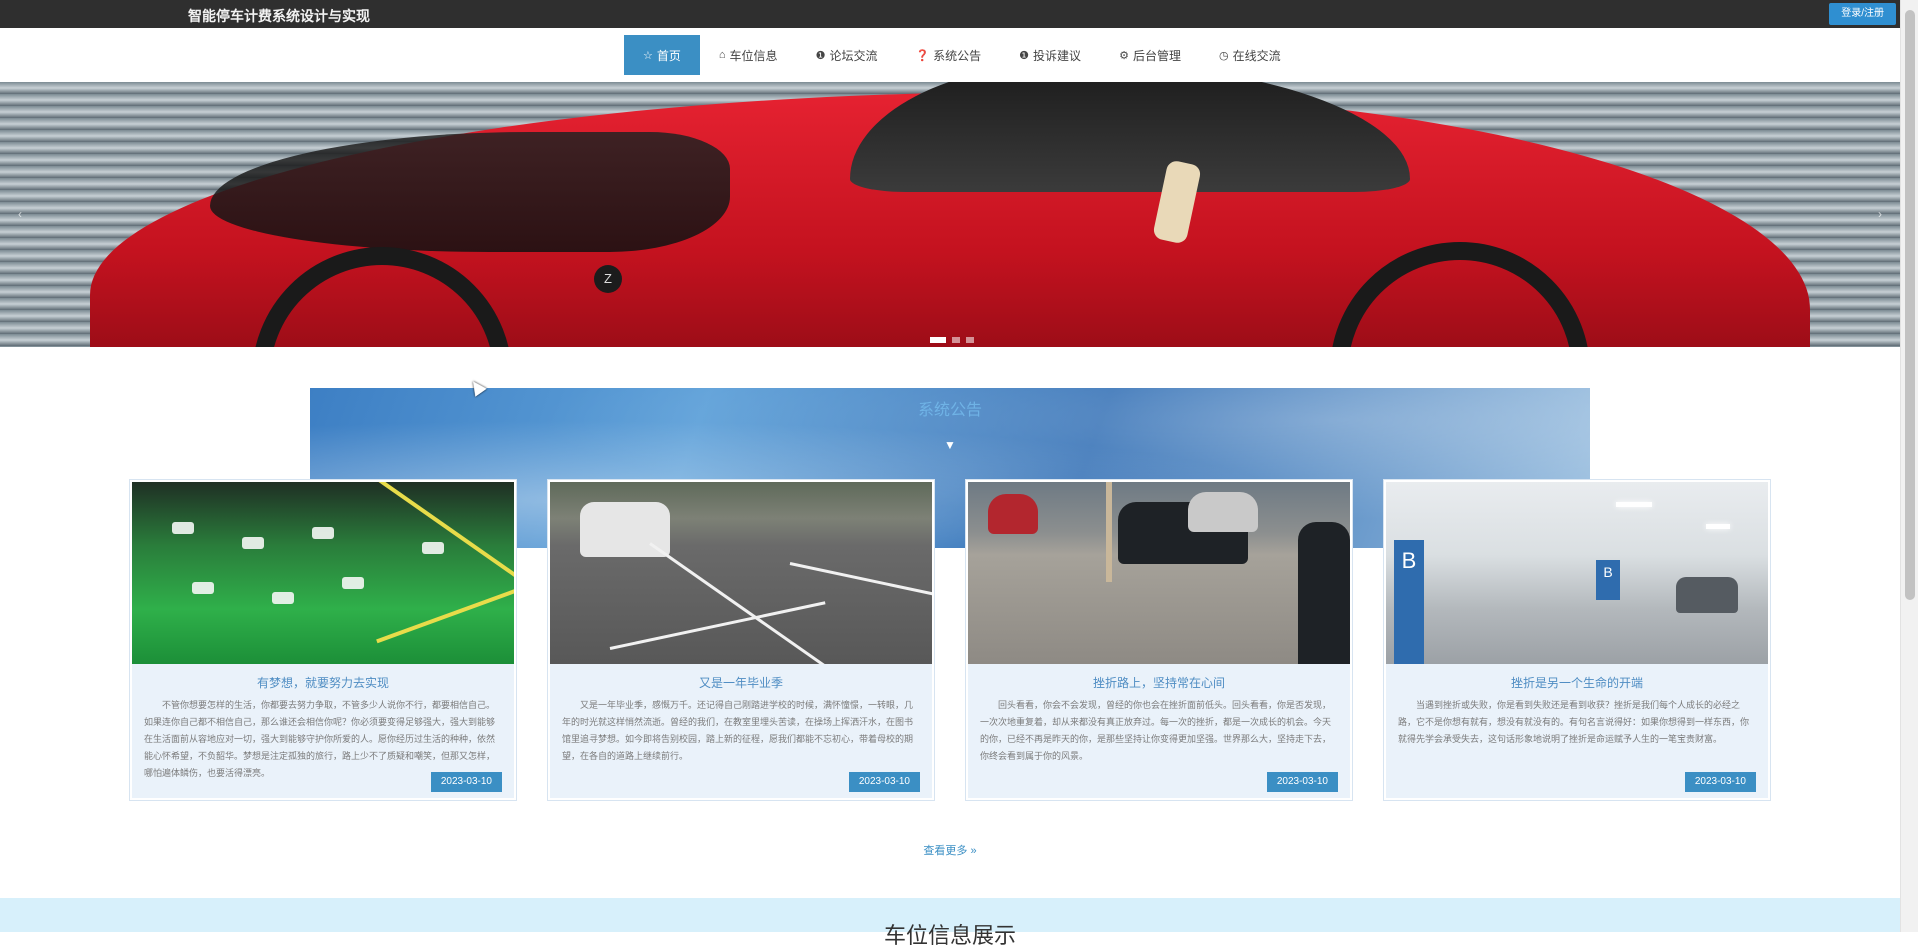  What do you see at coordinates (949, 935) in the screenshot?
I see `parking-info-title: 车位信息展示` at bounding box center [949, 935].